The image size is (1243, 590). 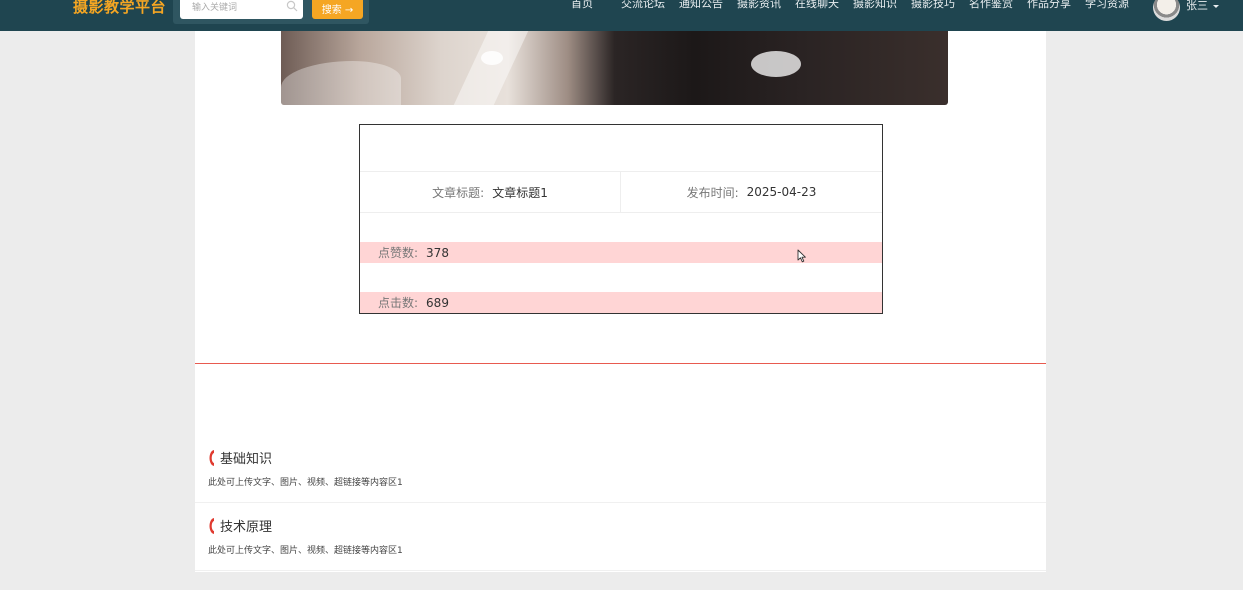 What do you see at coordinates (801, 256) in the screenshot?
I see `mouse-cursor-icon` at bounding box center [801, 256].